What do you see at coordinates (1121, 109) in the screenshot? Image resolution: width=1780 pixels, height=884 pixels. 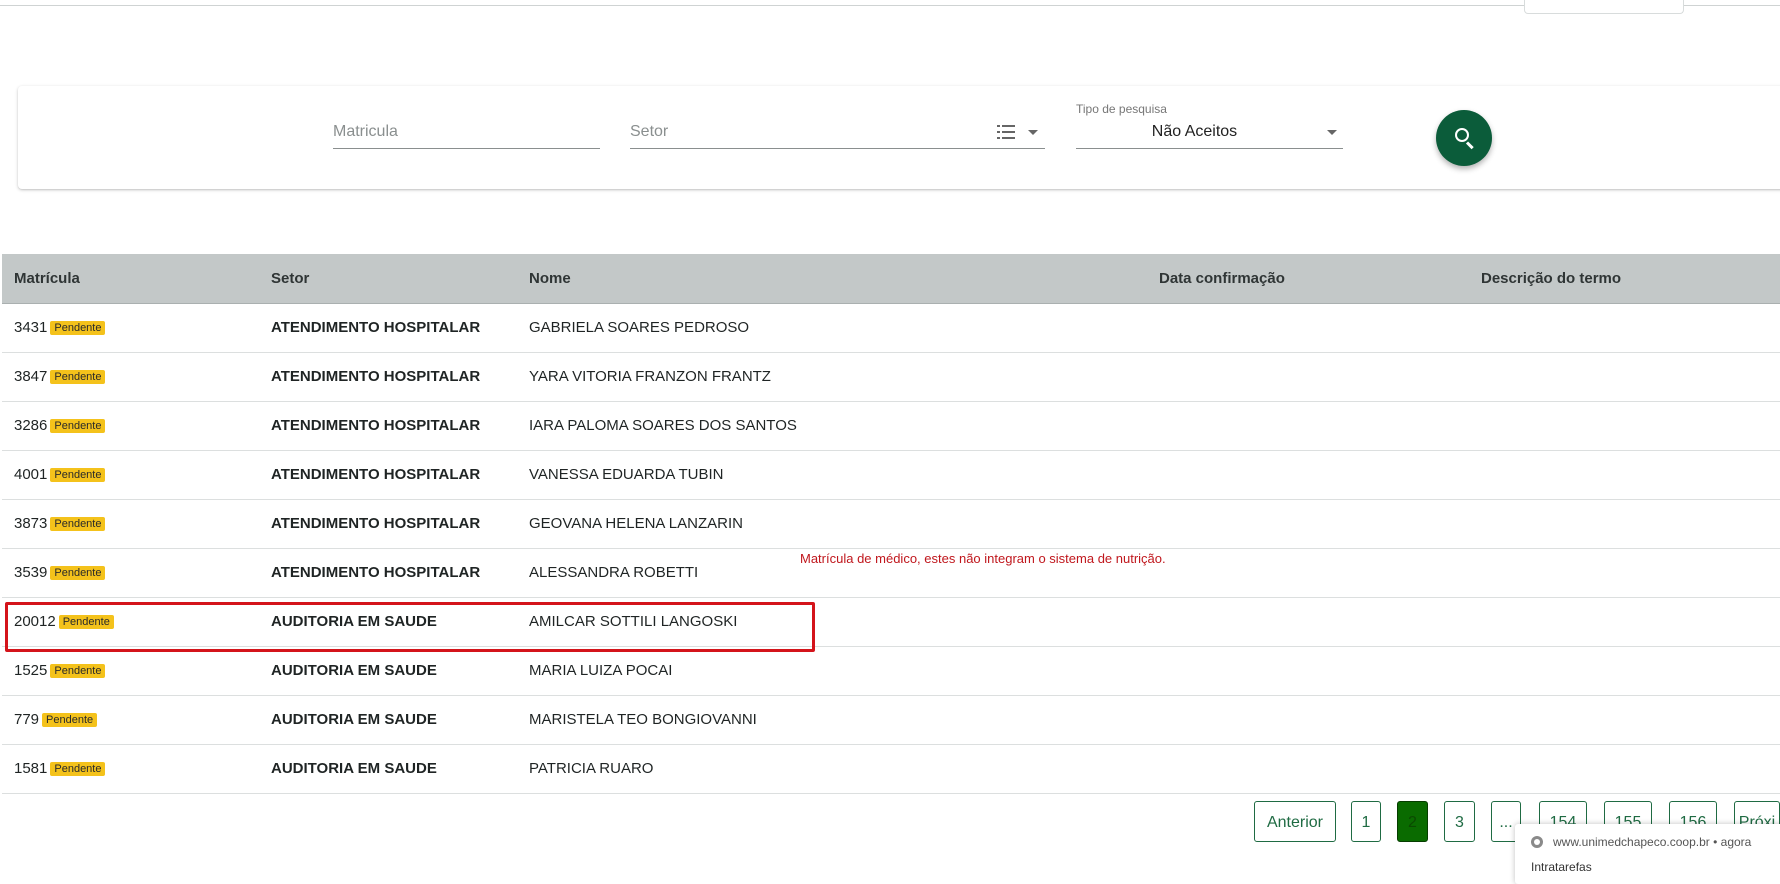 I see `tipo-pesquisa-label: Tipo de pesquisa` at bounding box center [1121, 109].